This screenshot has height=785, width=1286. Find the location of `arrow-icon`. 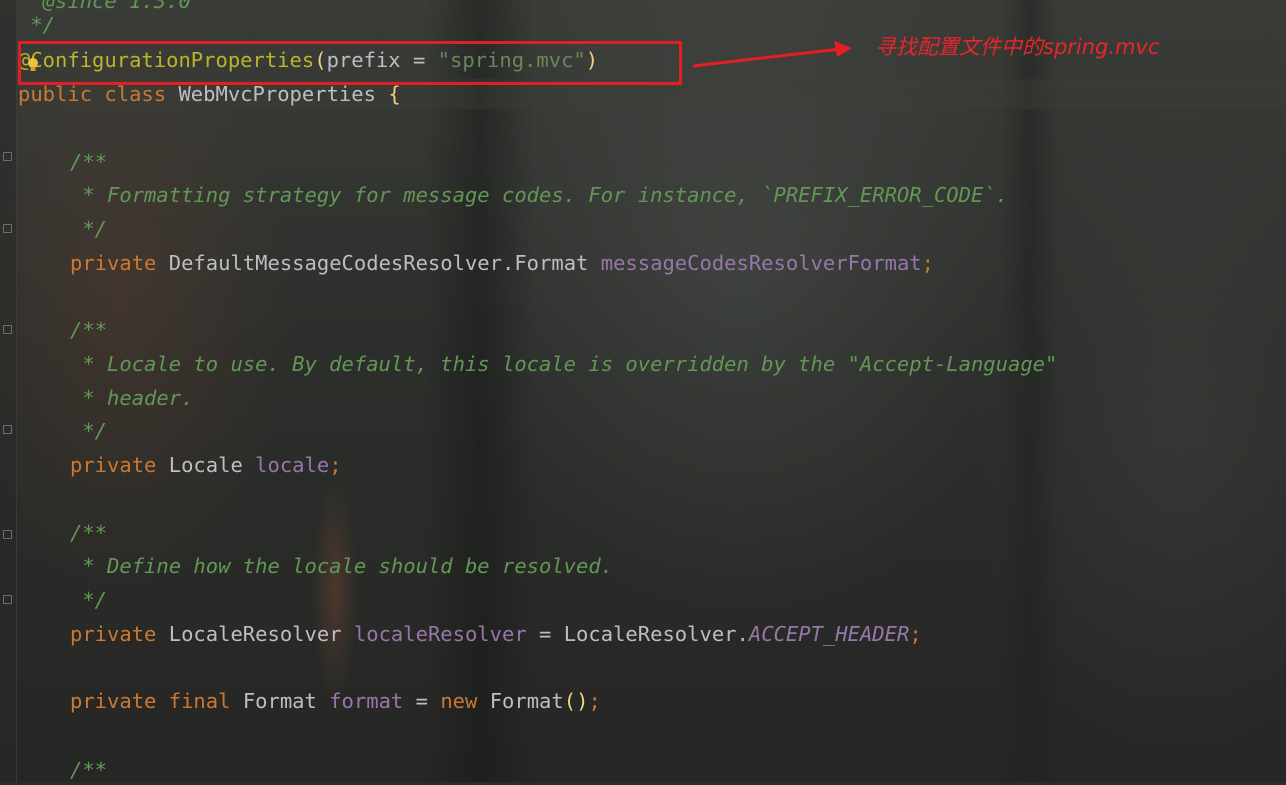

arrow-icon is located at coordinates (772, 54).